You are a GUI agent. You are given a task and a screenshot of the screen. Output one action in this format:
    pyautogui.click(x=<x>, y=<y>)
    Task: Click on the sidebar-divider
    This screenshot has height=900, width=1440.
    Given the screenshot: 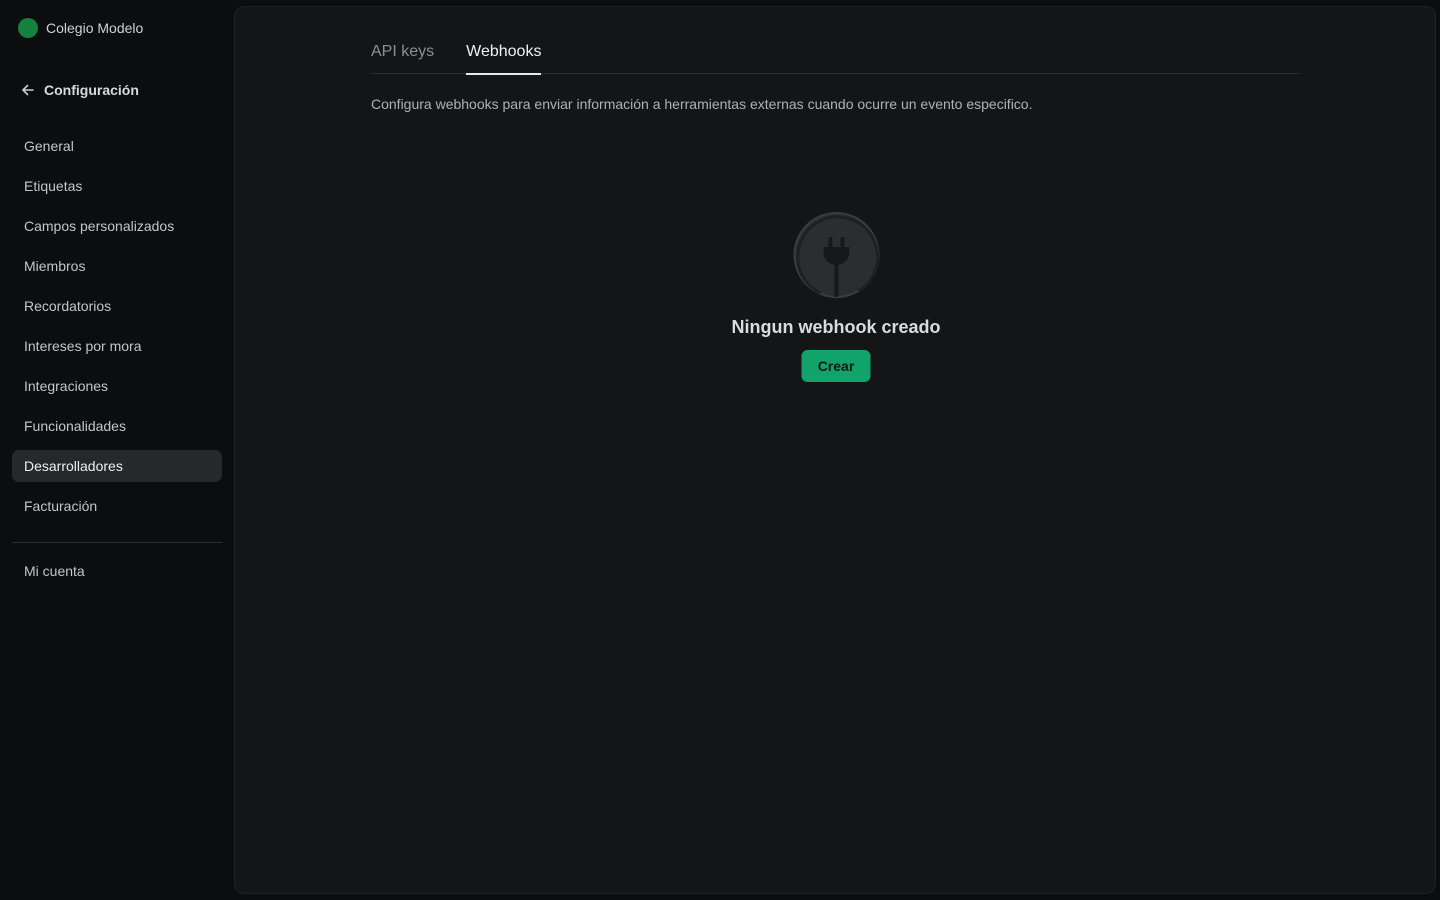 What is the action you would take?
    pyautogui.click(x=117, y=542)
    